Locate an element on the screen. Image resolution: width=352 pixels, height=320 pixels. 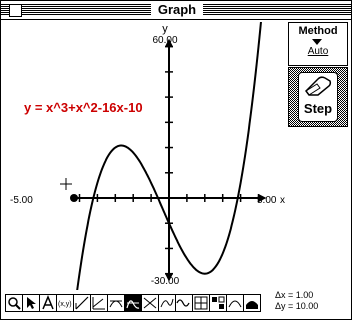
svg-text: (x,y) is located at coordinates (65, 304).